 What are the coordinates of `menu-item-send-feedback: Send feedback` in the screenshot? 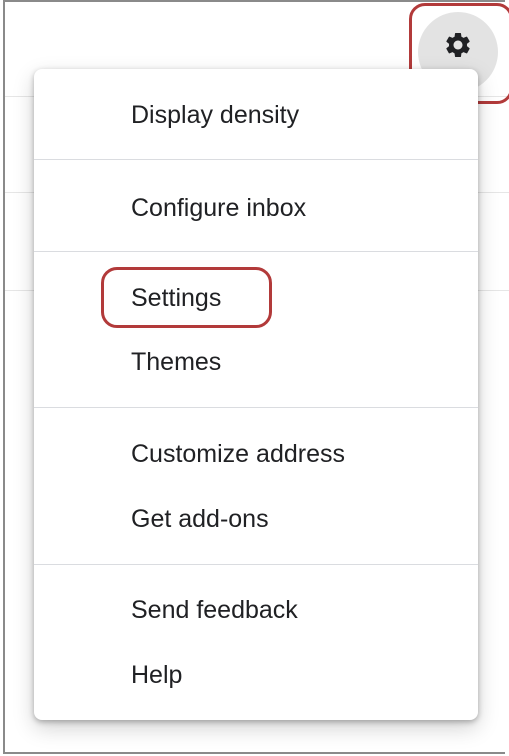 It's located at (214, 610).